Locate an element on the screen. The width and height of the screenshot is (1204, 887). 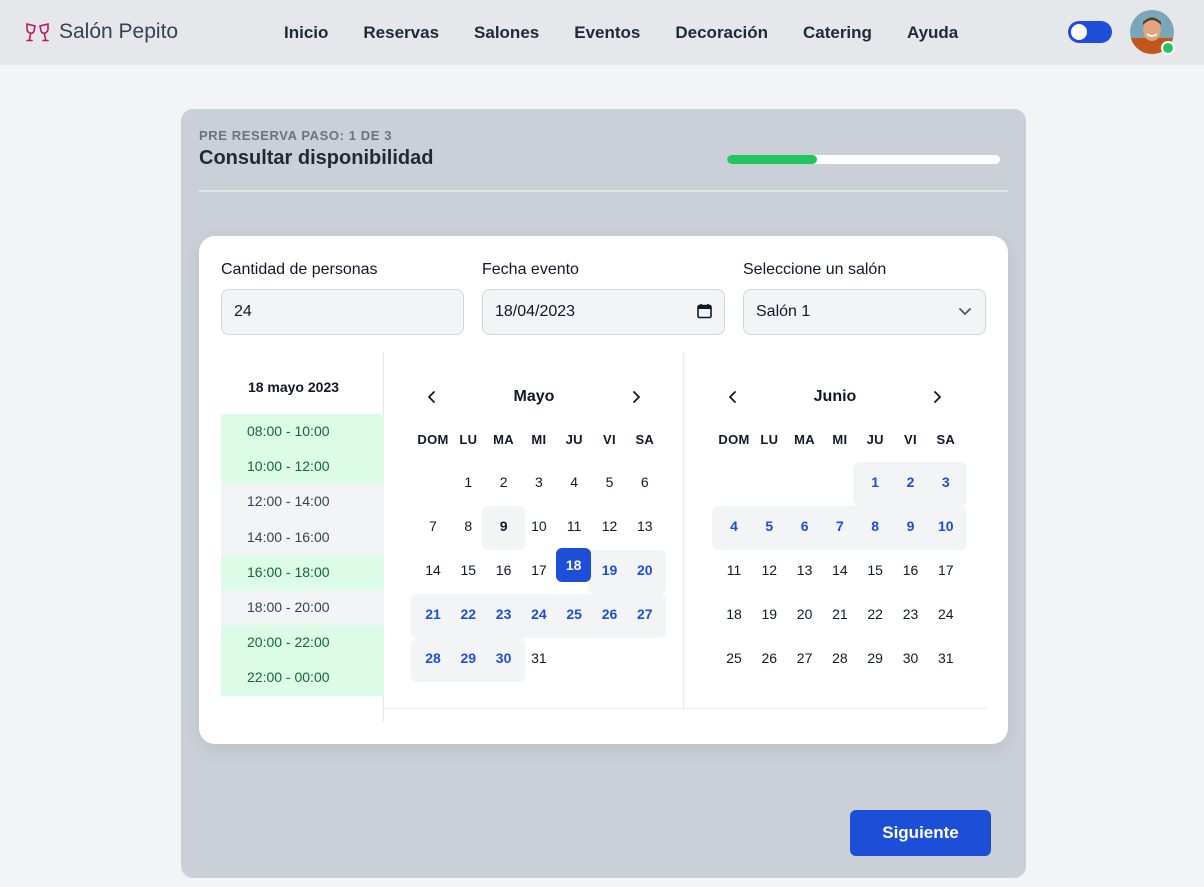
calendar-day: 26 is located at coordinates (769, 658).